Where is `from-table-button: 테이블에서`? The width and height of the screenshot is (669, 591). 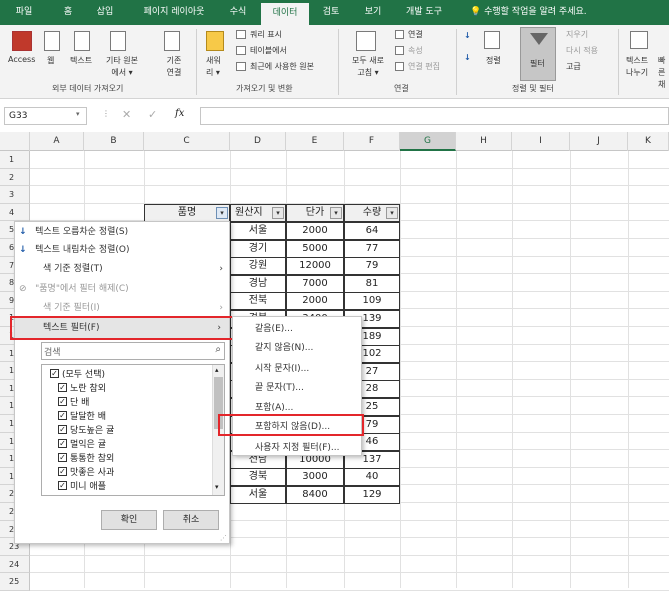
from-table-button: 테이블에서 is located at coordinates (268, 50).